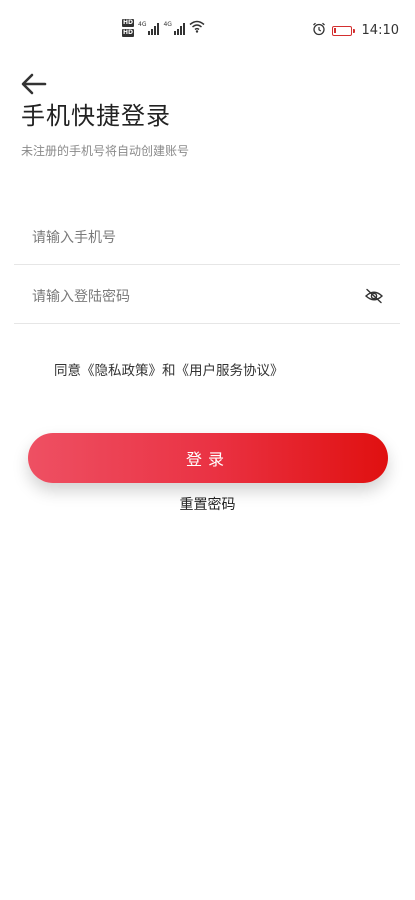  What do you see at coordinates (128, 22) in the screenshot?
I see `hd-badge-top: HD` at bounding box center [128, 22].